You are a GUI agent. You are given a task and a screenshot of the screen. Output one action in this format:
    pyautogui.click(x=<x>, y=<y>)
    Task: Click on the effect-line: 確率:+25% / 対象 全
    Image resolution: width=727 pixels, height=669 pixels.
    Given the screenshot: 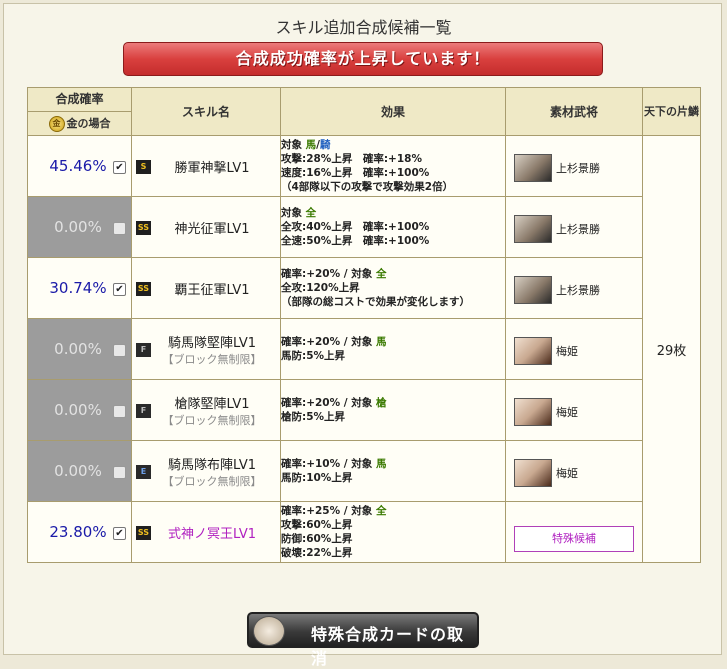 What is the action you would take?
    pyautogui.click(x=393, y=511)
    